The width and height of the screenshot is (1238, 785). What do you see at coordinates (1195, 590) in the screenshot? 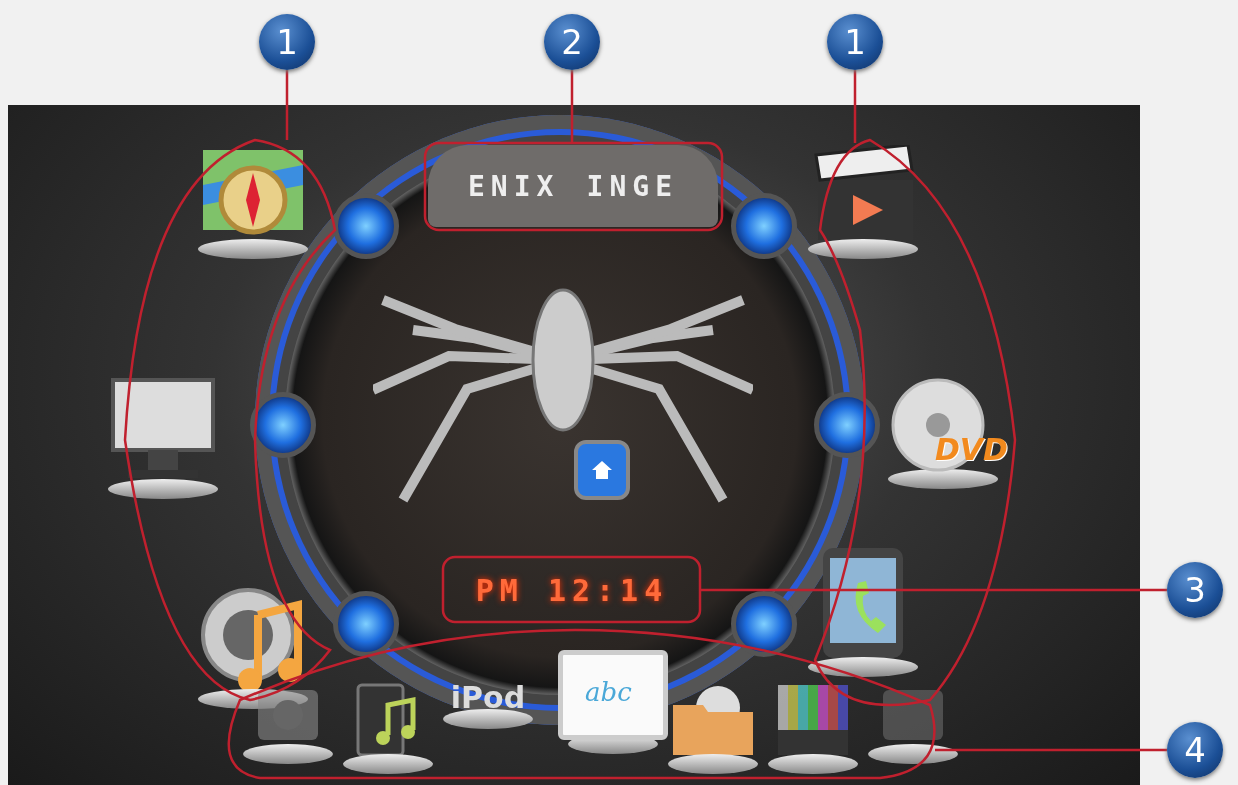
I see `callout-number: 3` at bounding box center [1195, 590].